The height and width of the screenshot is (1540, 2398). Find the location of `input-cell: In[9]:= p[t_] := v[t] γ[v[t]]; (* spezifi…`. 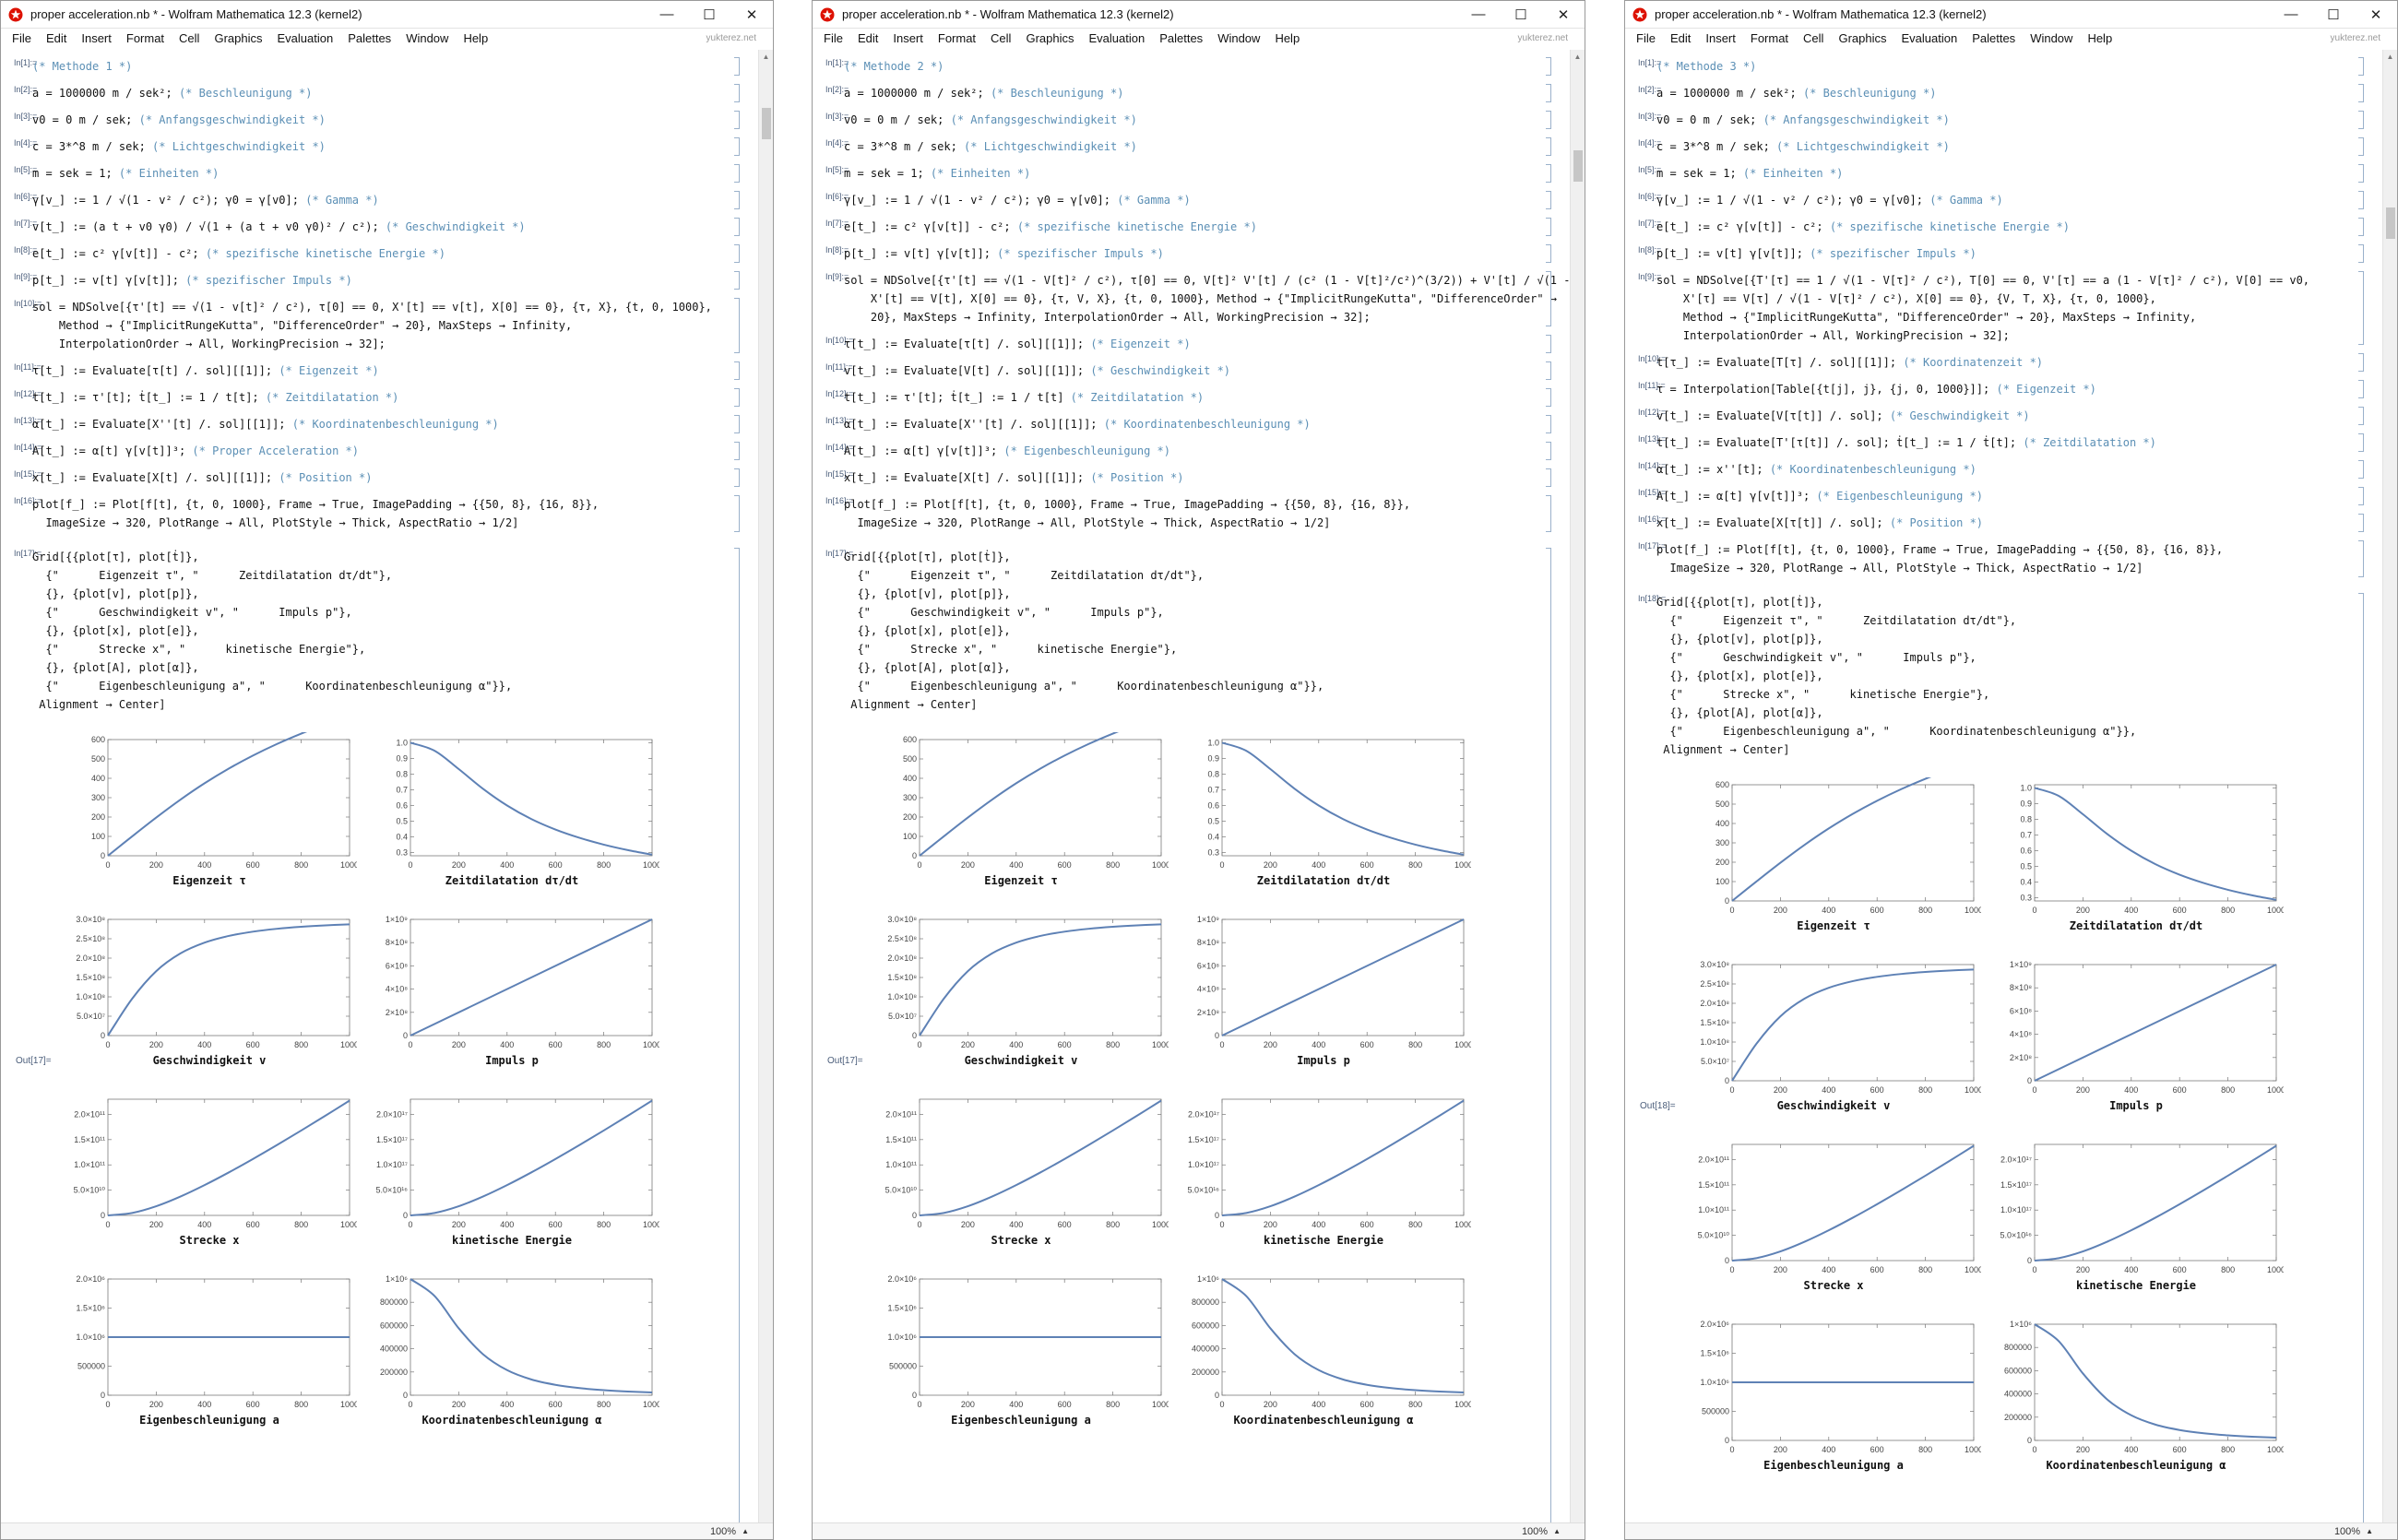

input-cell: In[9]:= p[t_] := v[t] γ[v[t]]; (* spezifi… is located at coordinates (379, 281).